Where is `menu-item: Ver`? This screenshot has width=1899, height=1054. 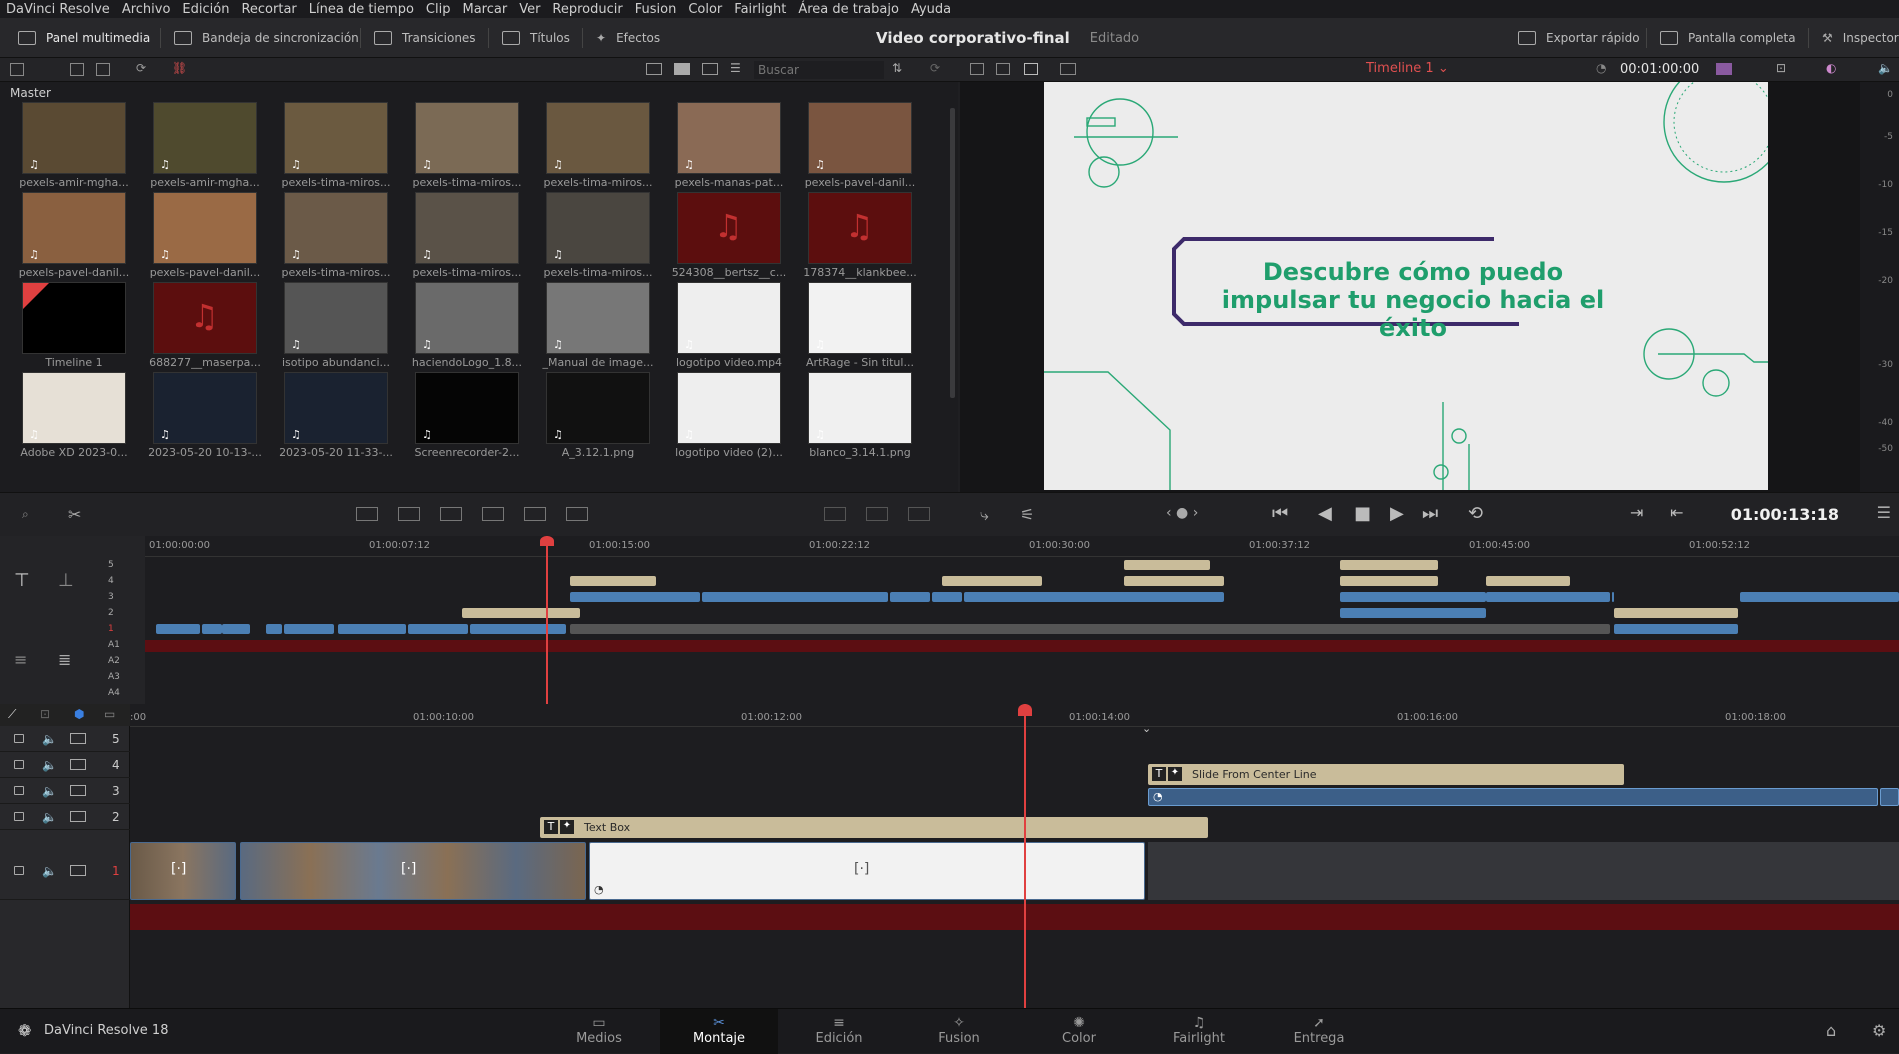
menu-item: Ver is located at coordinates (529, 9).